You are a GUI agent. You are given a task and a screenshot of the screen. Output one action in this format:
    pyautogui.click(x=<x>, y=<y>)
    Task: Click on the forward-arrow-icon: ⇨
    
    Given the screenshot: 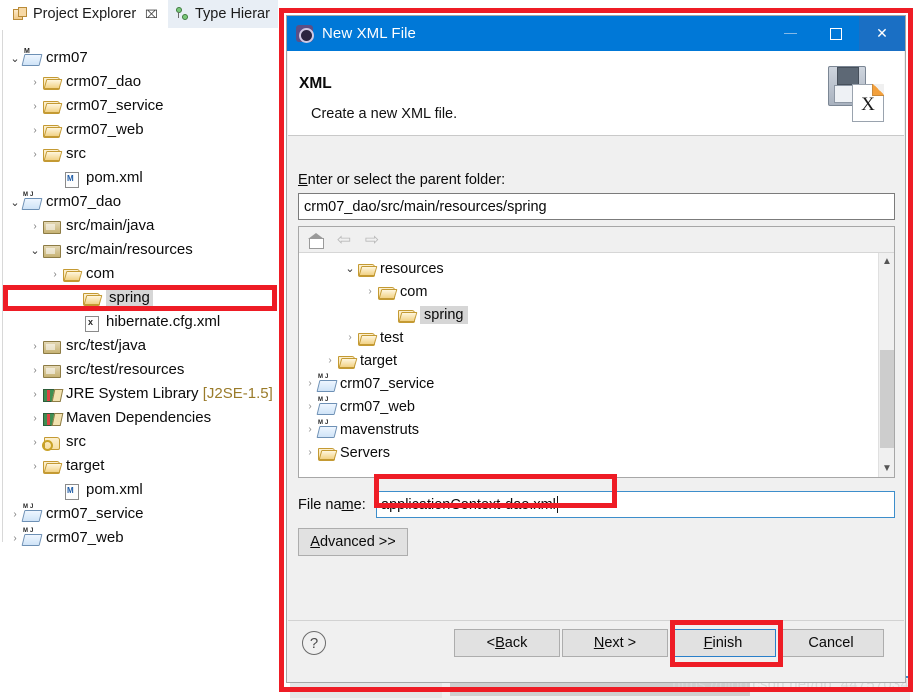 What is the action you would take?
    pyautogui.click(x=372, y=239)
    